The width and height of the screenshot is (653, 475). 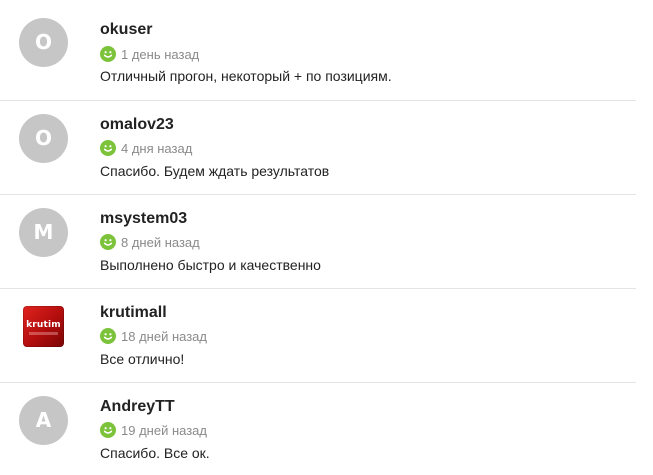 I want to click on review-username: AndreyTT, so click(x=137, y=407).